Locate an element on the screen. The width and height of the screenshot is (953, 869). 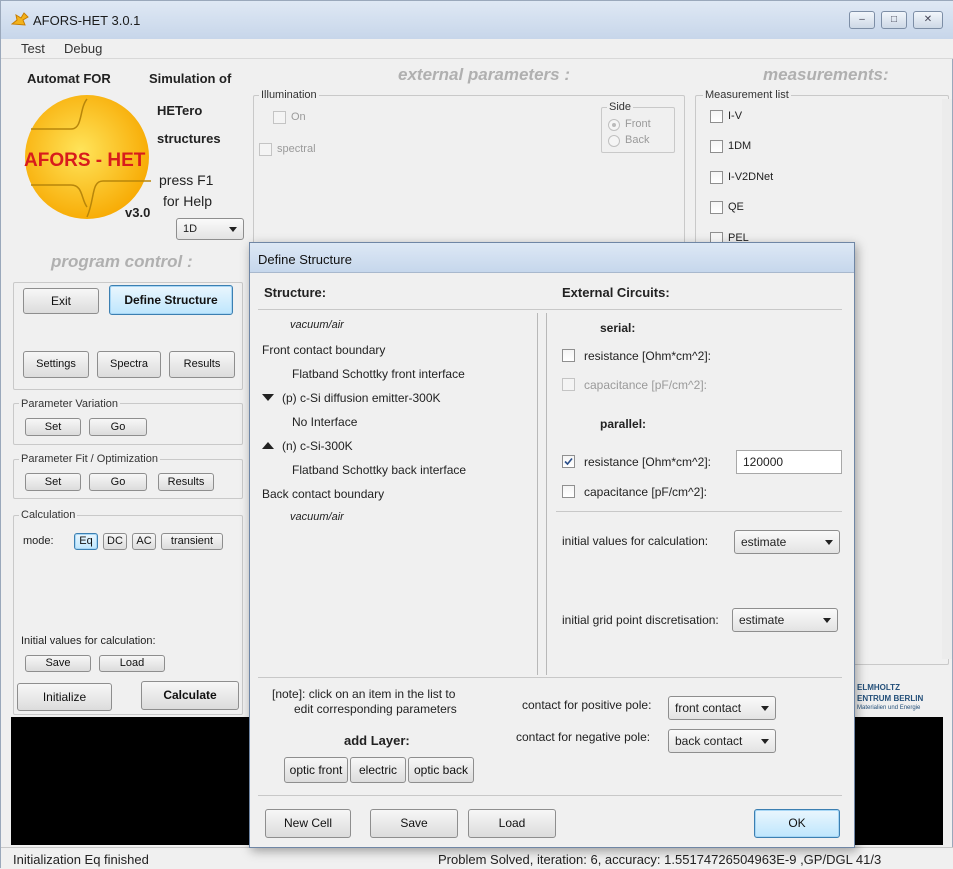
add-electric-button: electric is located at coordinates (378, 770).